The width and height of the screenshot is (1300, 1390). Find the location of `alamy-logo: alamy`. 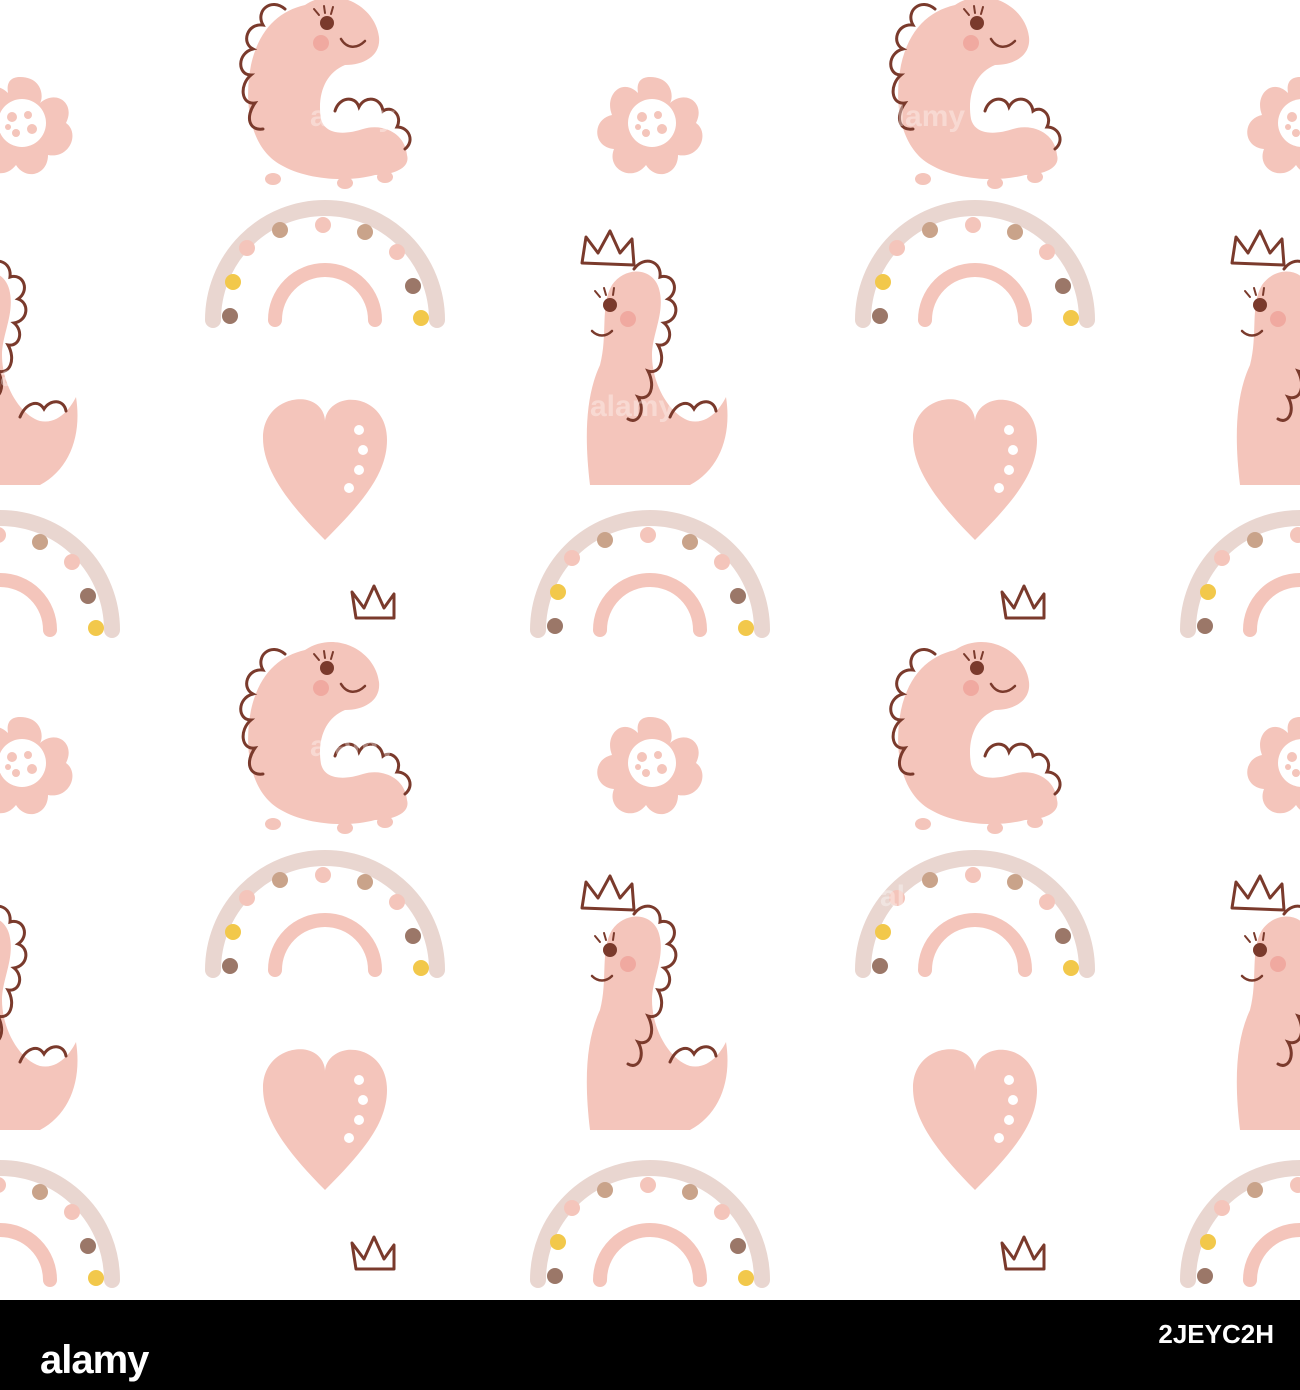

alamy-logo: alamy is located at coordinates (118, 1352).